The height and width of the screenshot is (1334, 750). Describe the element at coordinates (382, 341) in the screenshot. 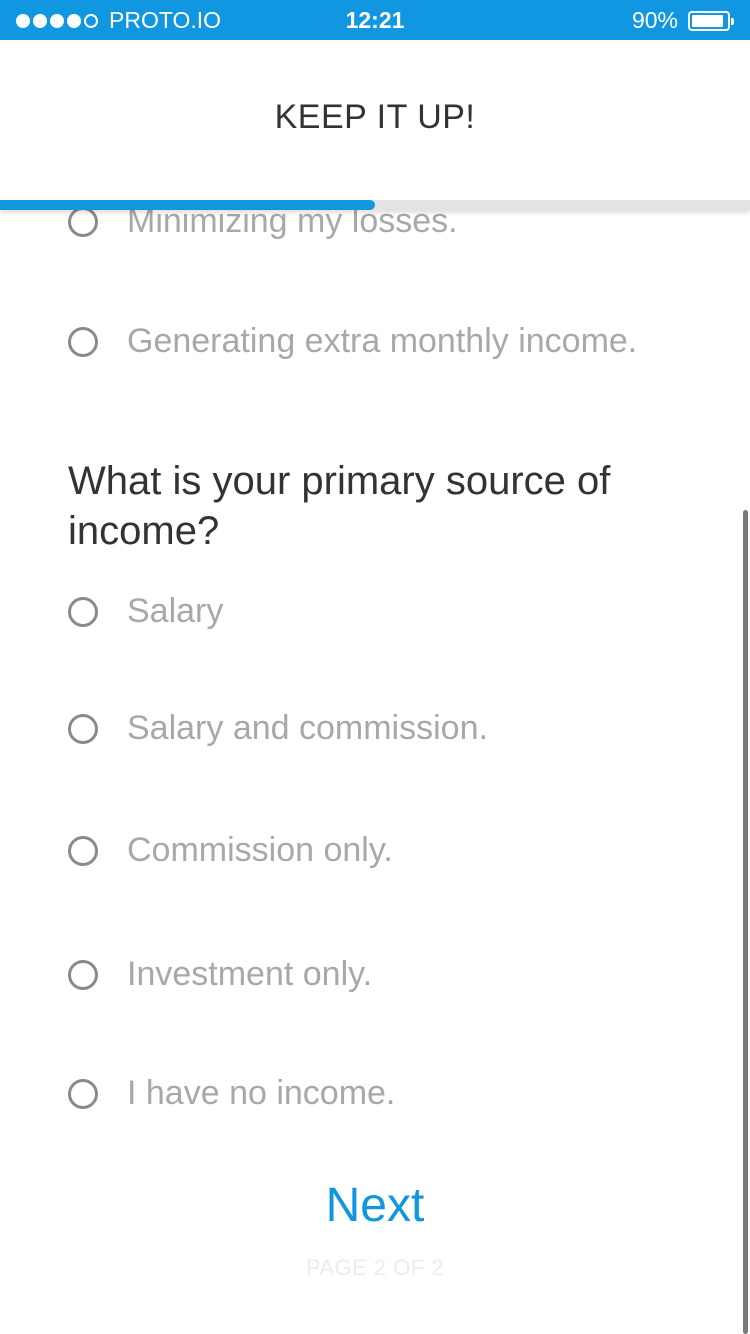

I see `option-label: Generating extra monthly income.` at that location.